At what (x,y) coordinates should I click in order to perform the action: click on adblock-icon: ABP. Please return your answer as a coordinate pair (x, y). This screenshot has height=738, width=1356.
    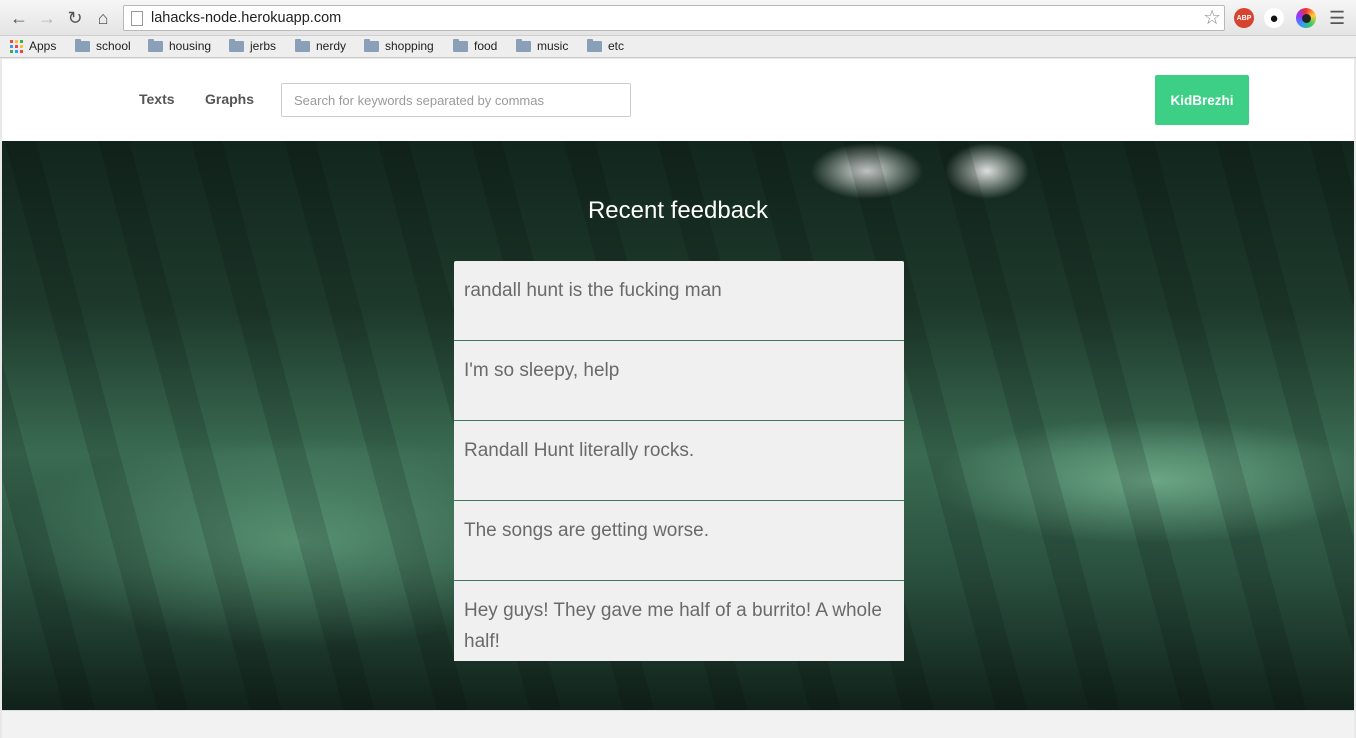
    Looking at the image, I should click on (1244, 18).